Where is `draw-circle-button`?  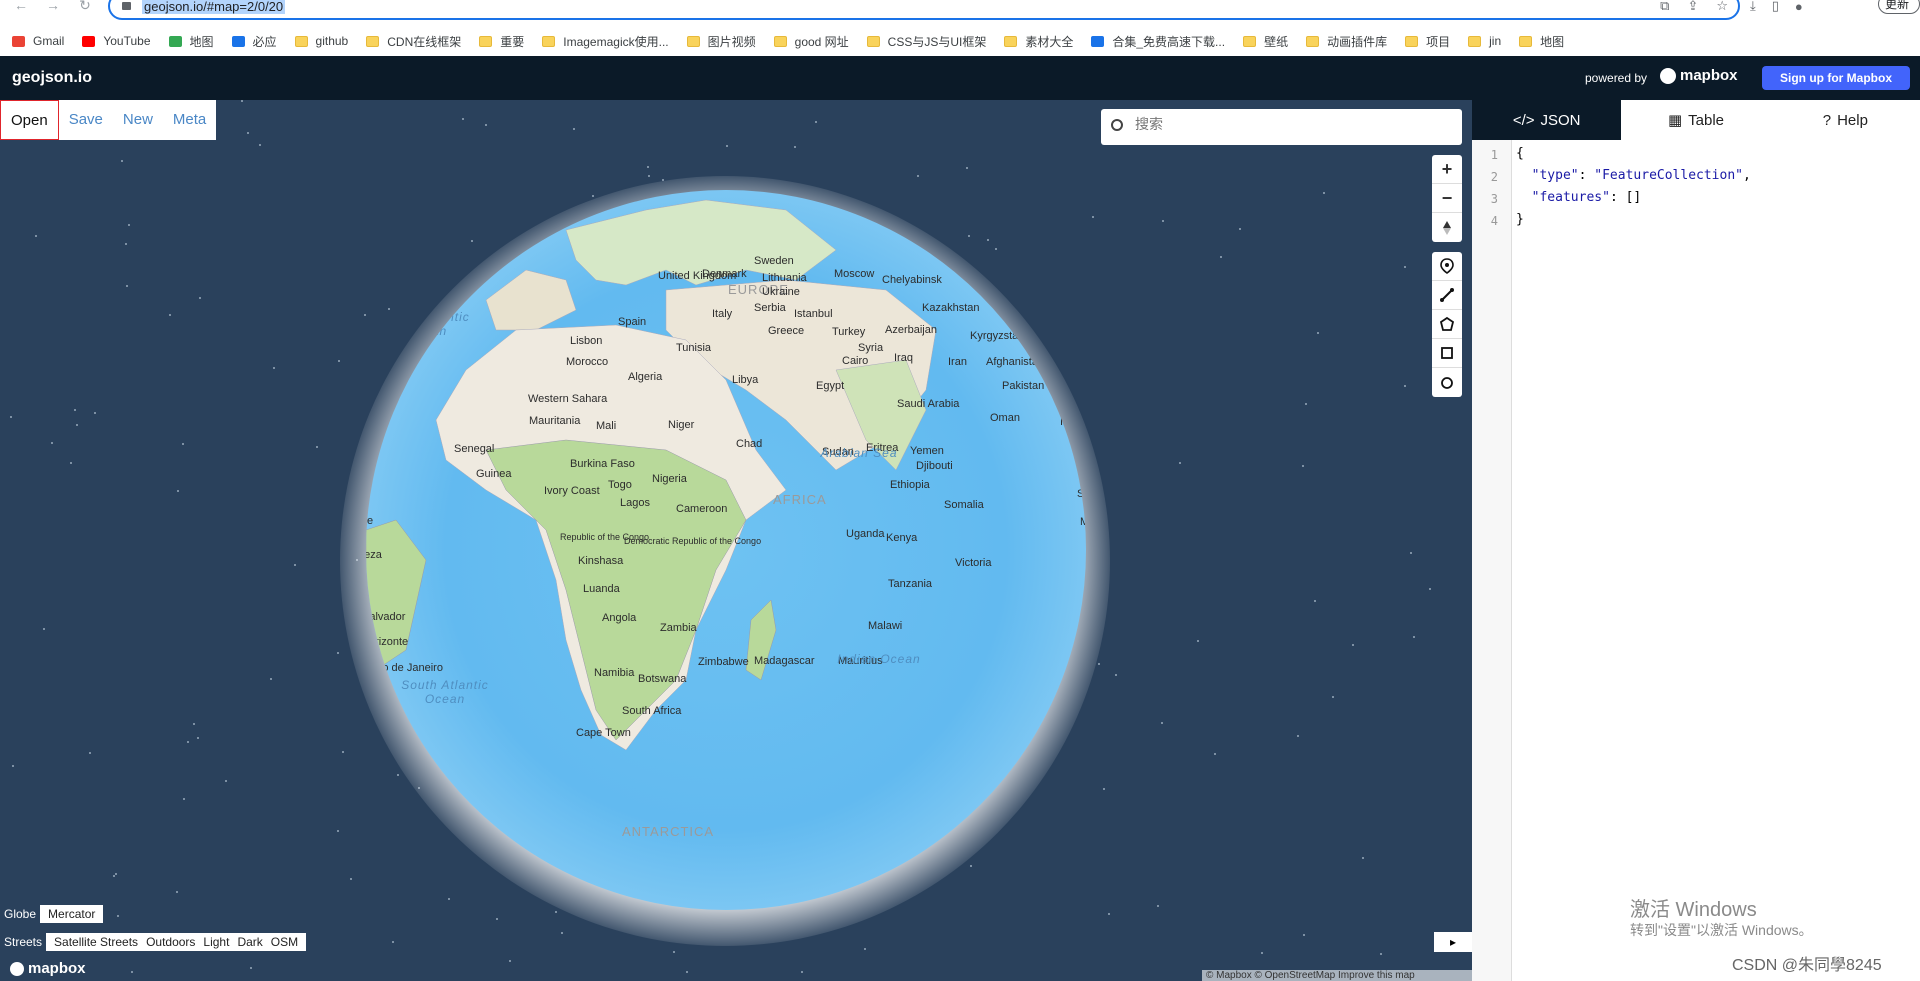
draw-circle-button is located at coordinates (1447, 382).